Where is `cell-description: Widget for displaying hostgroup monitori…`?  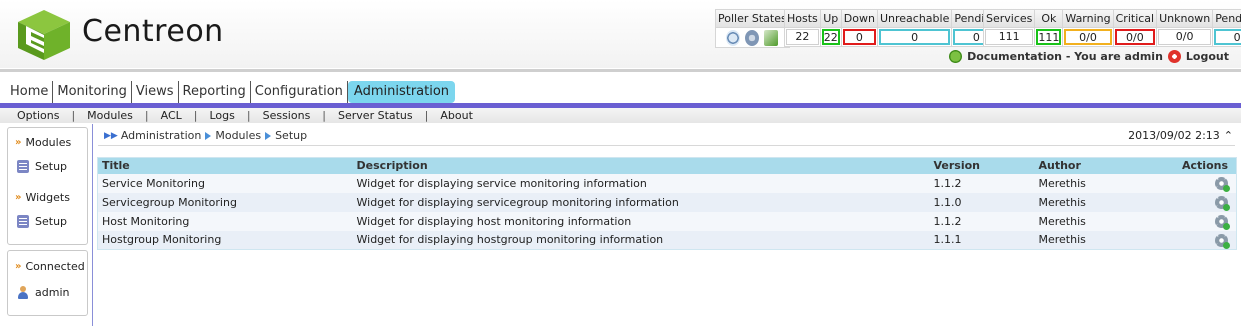 cell-description: Widget for displaying hostgroup monitori… is located at coordinates (641, 240).